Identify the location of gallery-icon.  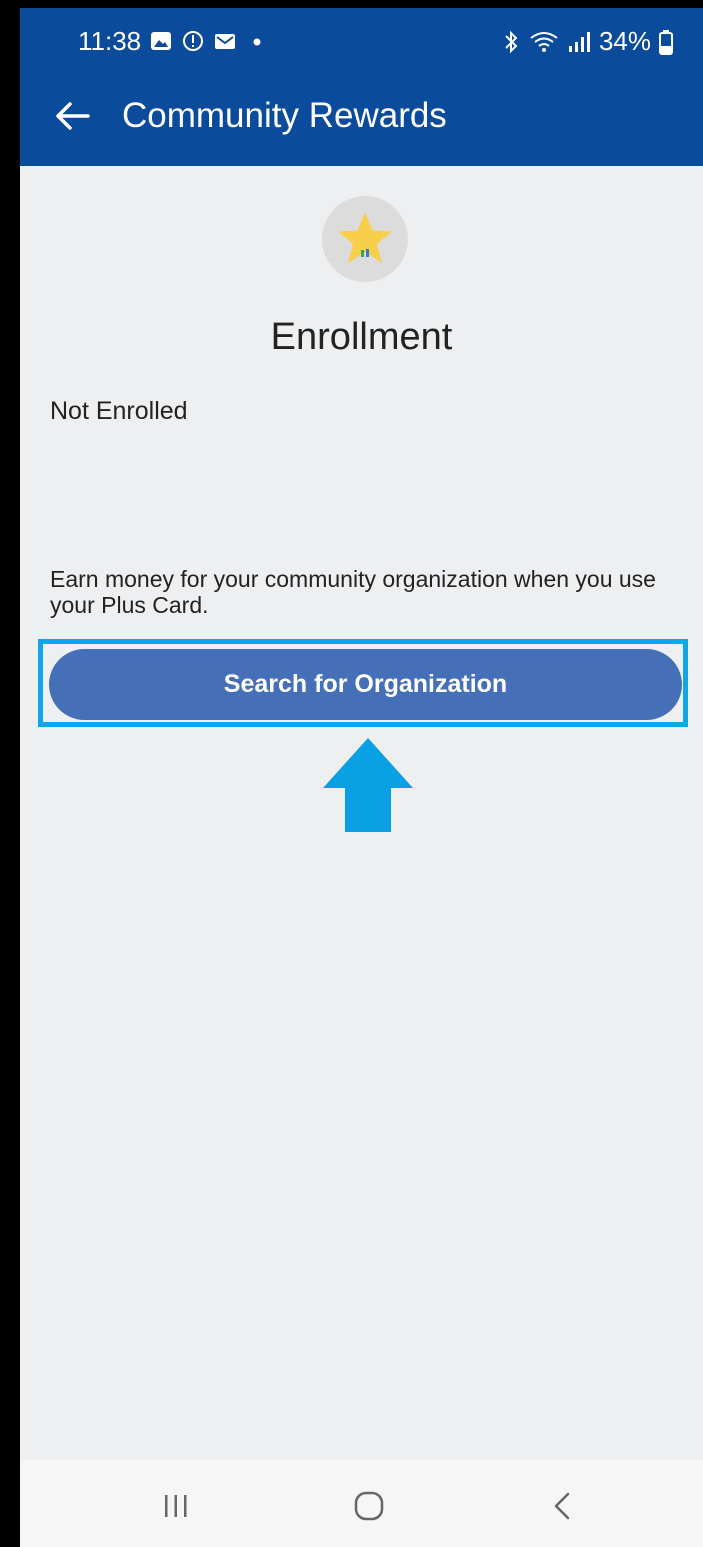
(161, 41).